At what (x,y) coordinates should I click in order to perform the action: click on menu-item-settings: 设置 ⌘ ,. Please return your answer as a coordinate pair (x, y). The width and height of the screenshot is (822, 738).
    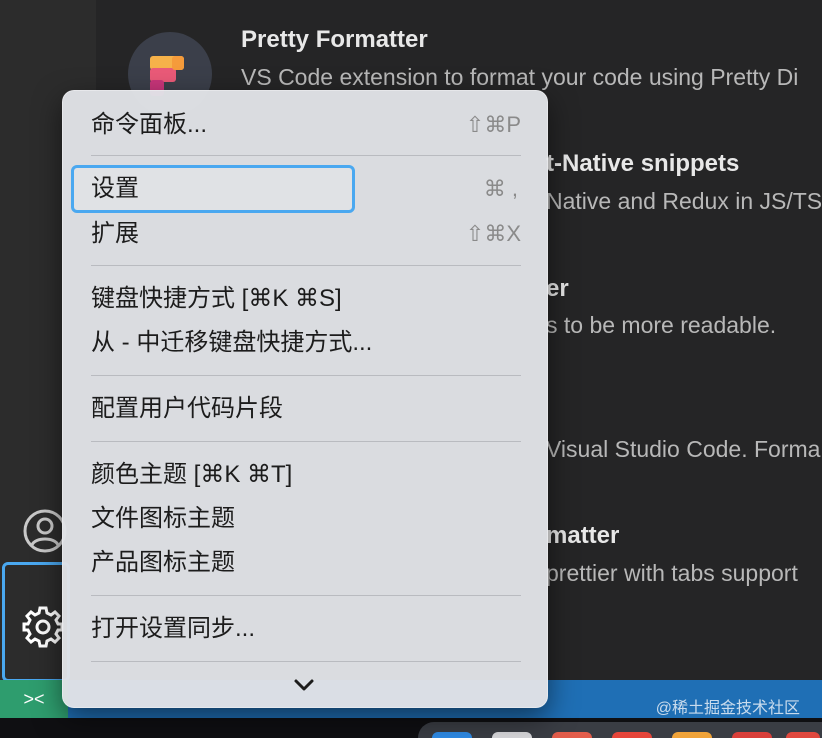
    Looking at the image, I should click on (294, 189).